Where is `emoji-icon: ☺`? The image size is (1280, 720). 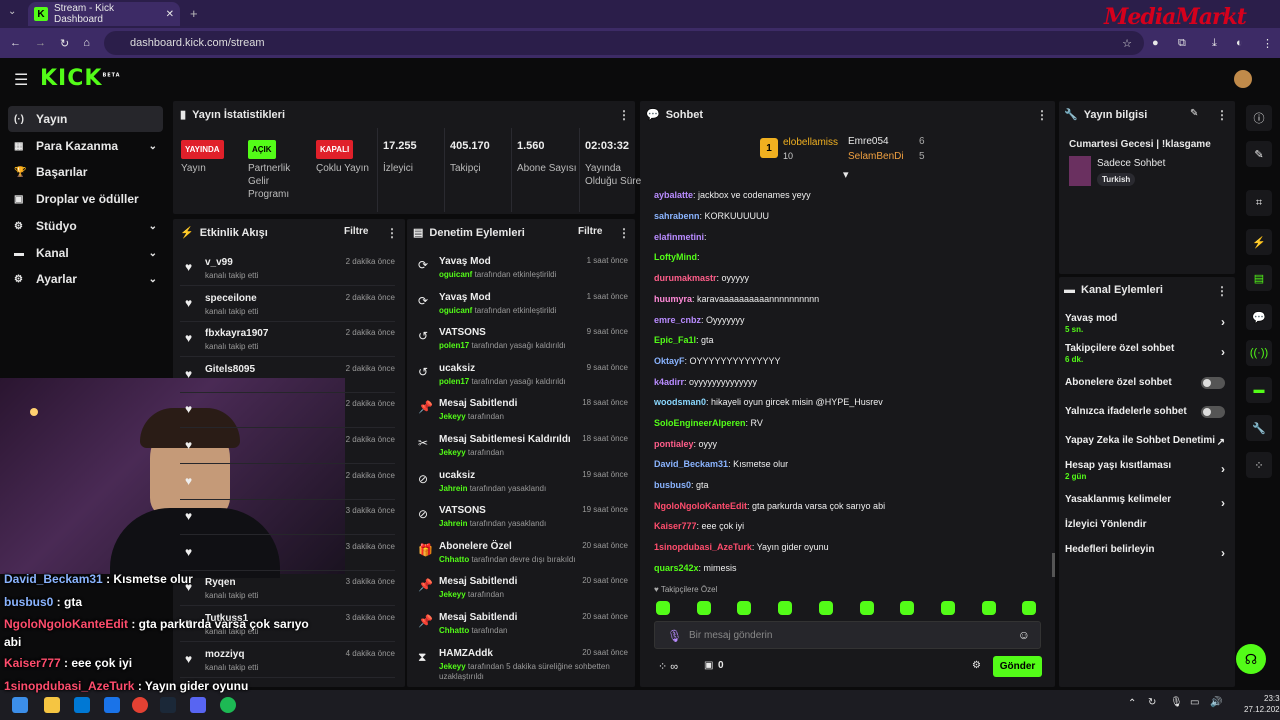
emoji-icon: ☺ is located at coordinates (1024, 635).